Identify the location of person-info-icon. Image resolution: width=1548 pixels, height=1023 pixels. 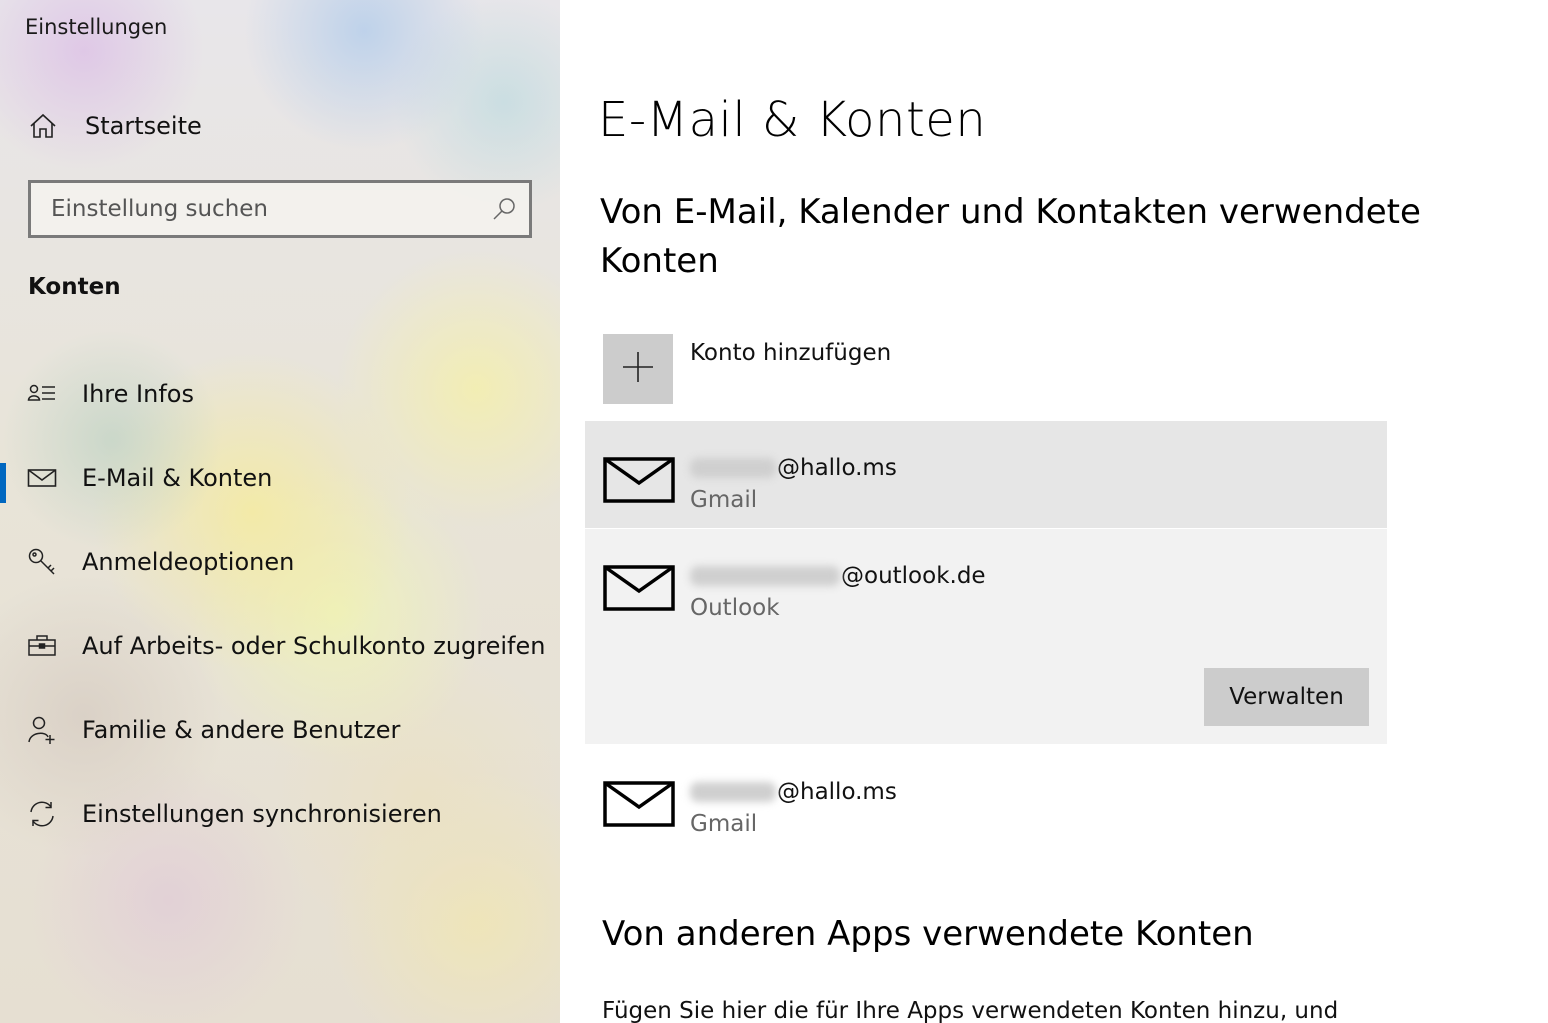
(42, 394).